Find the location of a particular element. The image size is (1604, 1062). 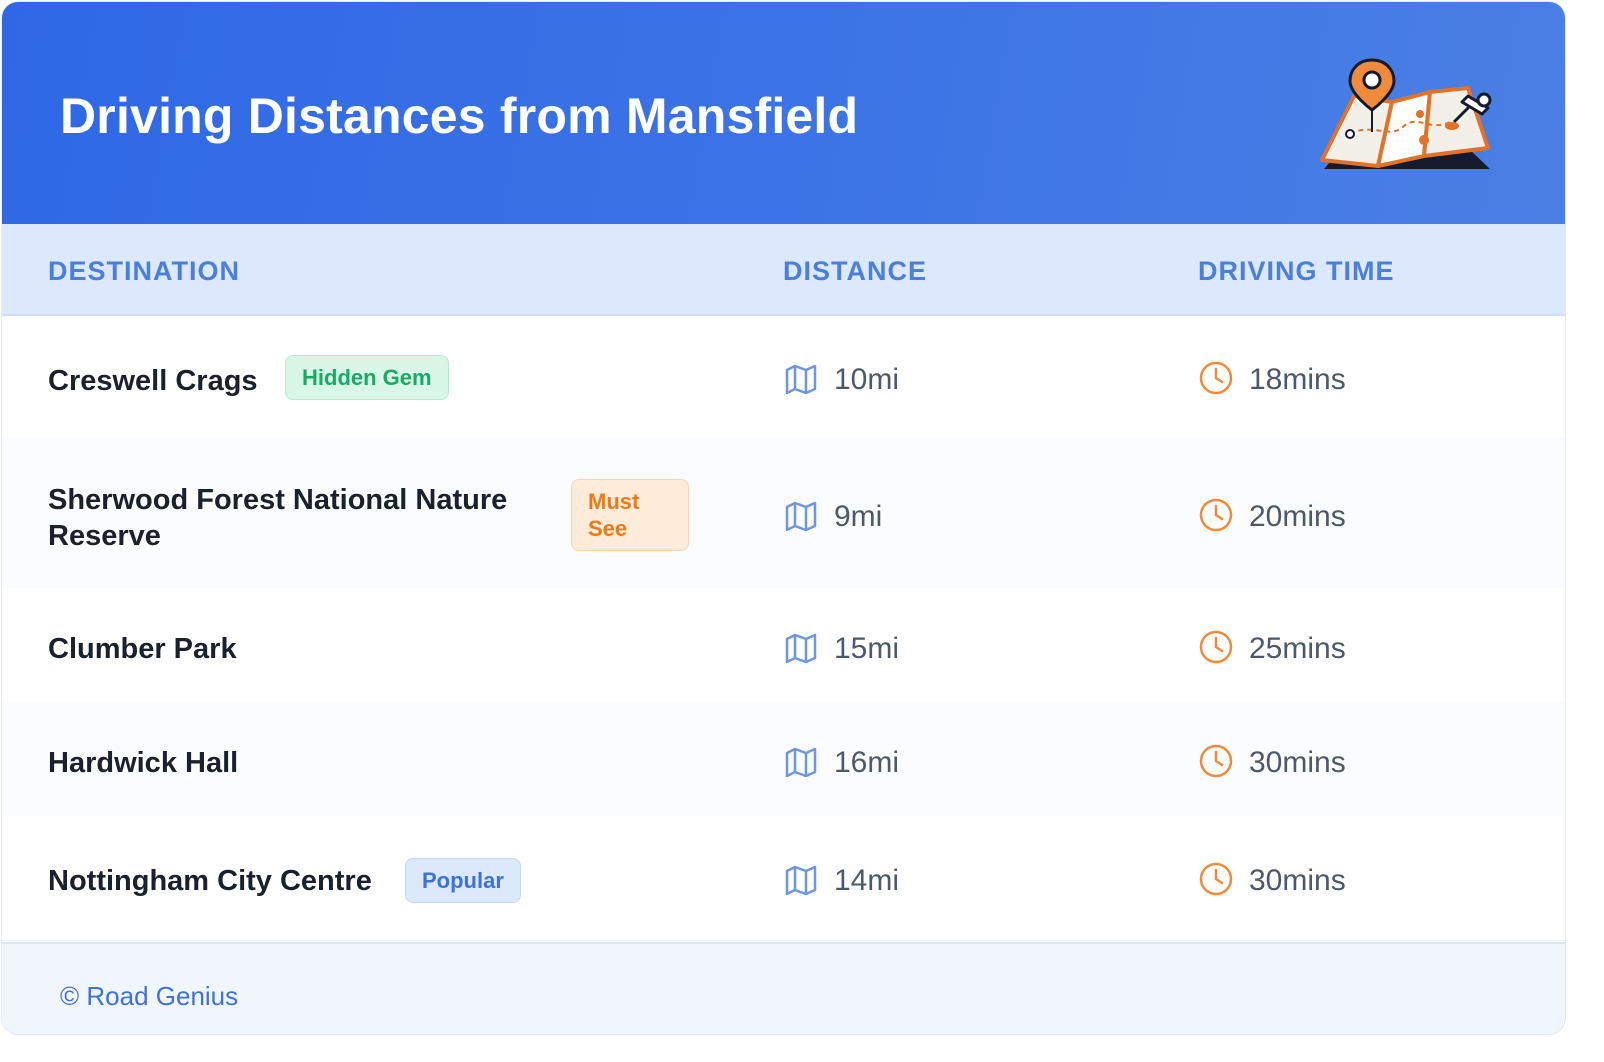

distance-value: 15mi is located at coordinates (867, 648).